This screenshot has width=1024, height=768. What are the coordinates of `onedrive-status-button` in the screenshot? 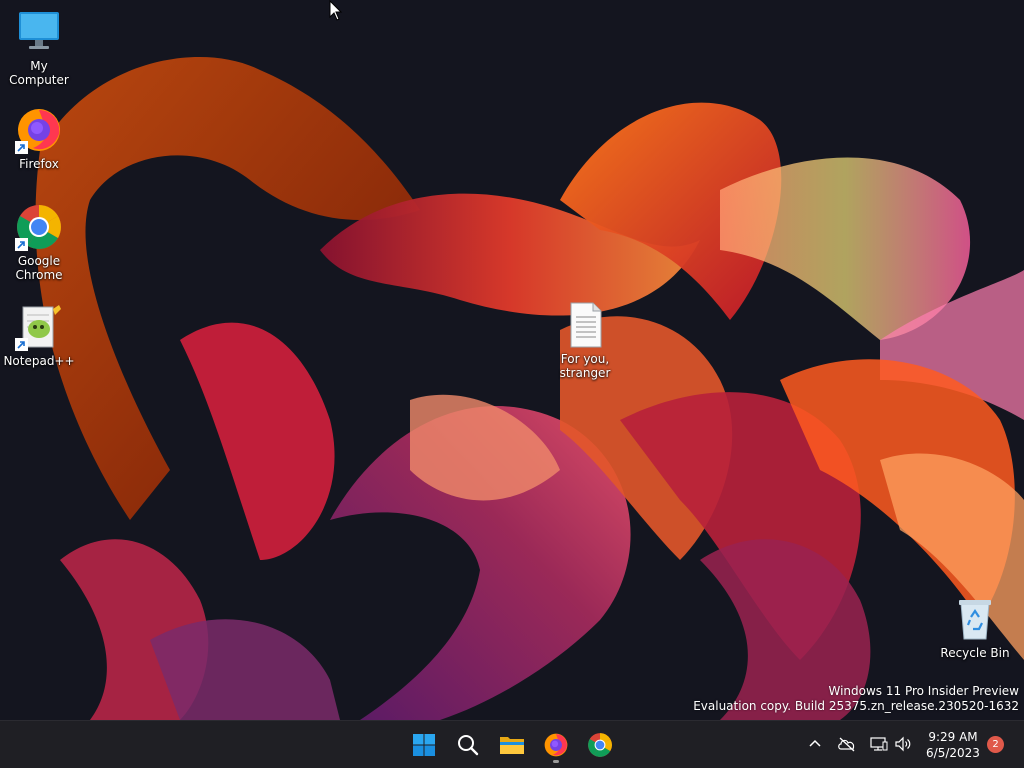 It's located at (847, 744).